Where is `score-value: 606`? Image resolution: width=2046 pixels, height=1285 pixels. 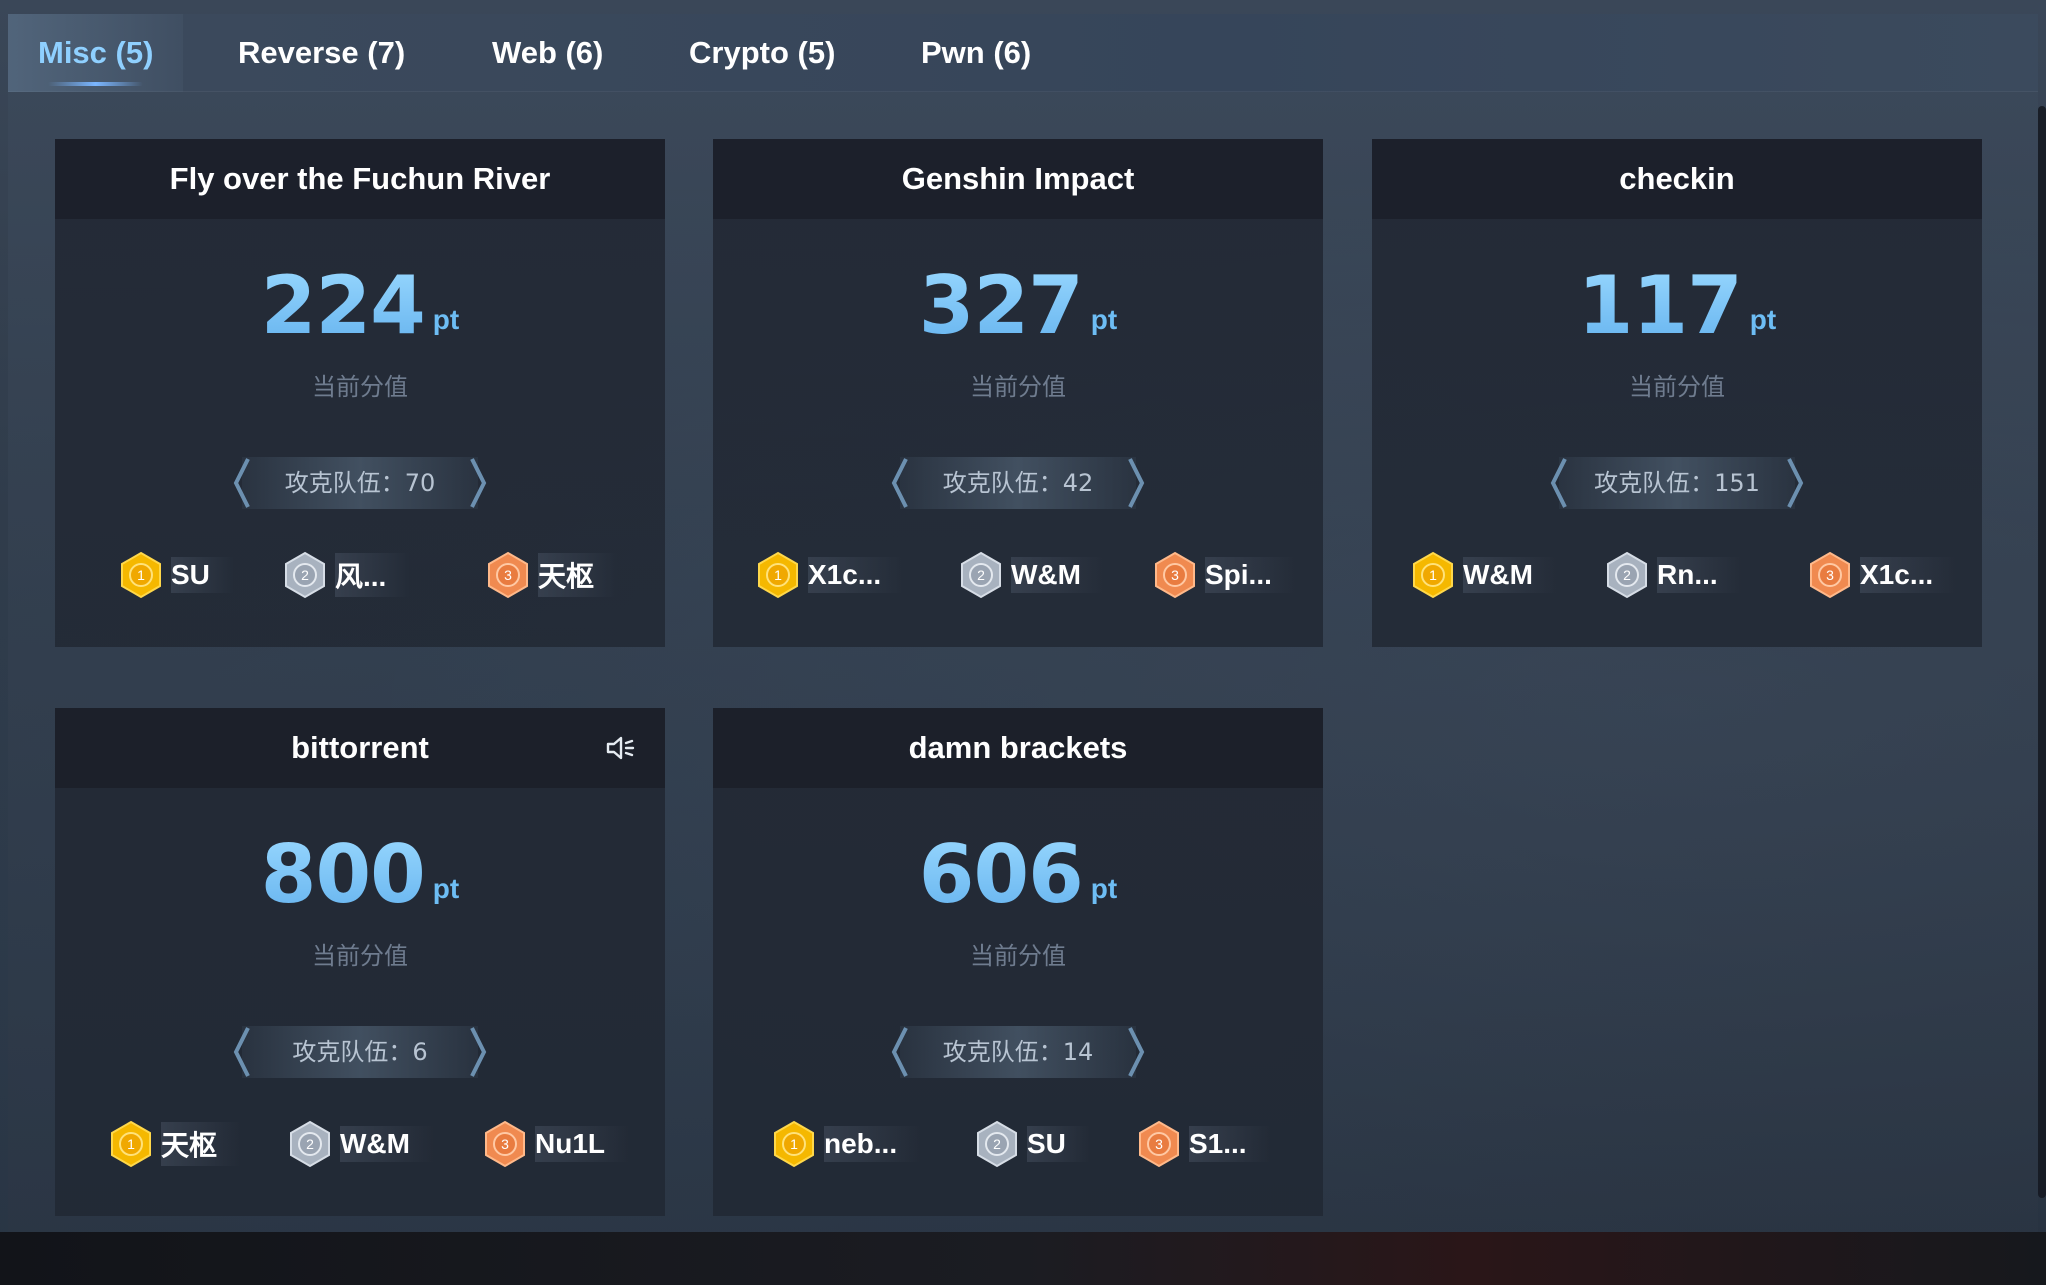
score-value: 606 is located at coordinates (1001, 874).